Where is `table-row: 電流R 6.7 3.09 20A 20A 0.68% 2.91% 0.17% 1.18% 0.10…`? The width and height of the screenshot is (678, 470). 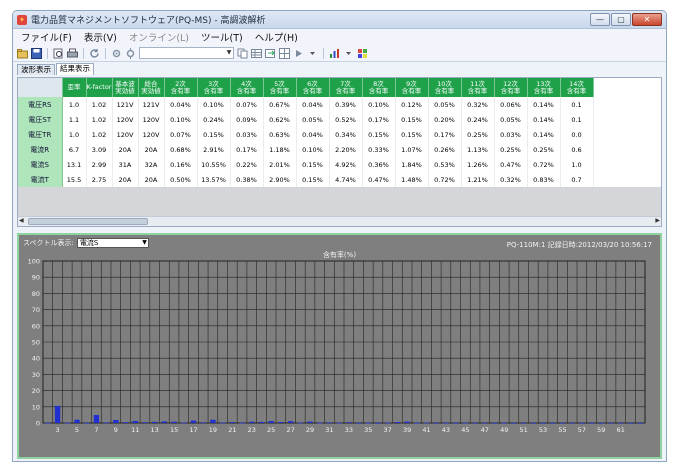
table-row: 電流R 6.7 3.09 20A 20A 0.68% 2.91% 0.17% 1.18% 0.10… is located at coordinates (306, 149).